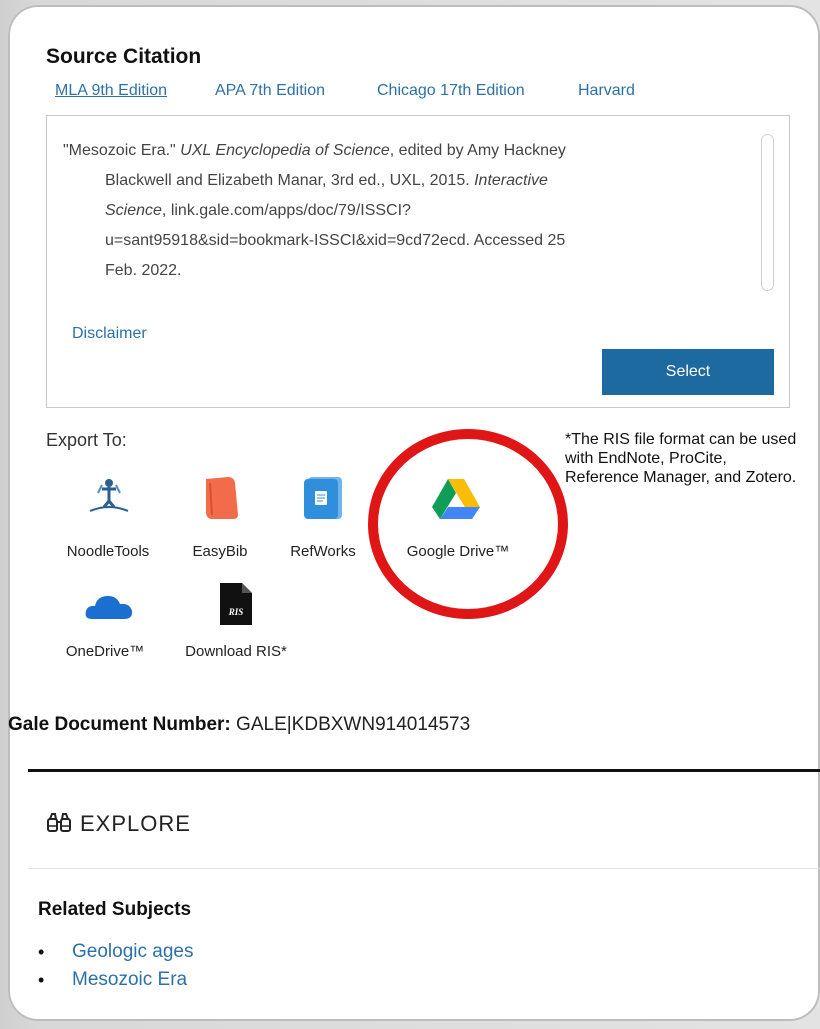 This screenshot has height=1029, width=820. I want to click on subject-link-mesozoic-era: Mesozoic Era, so click(129, 979).